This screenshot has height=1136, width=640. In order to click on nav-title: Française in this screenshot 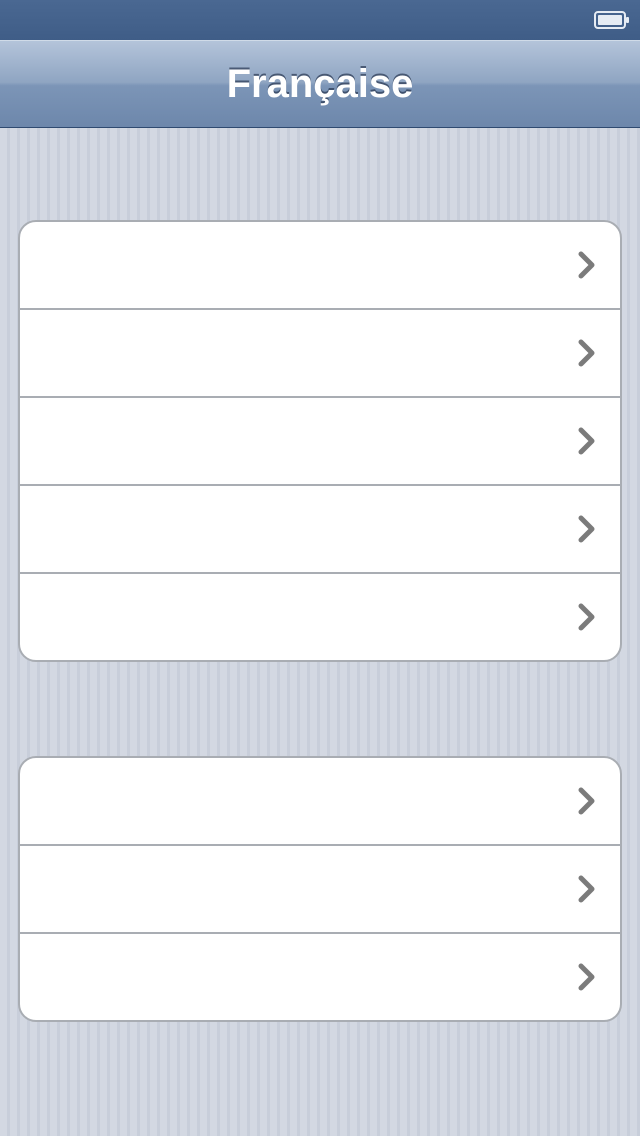, I will do `click(320, 84)`.